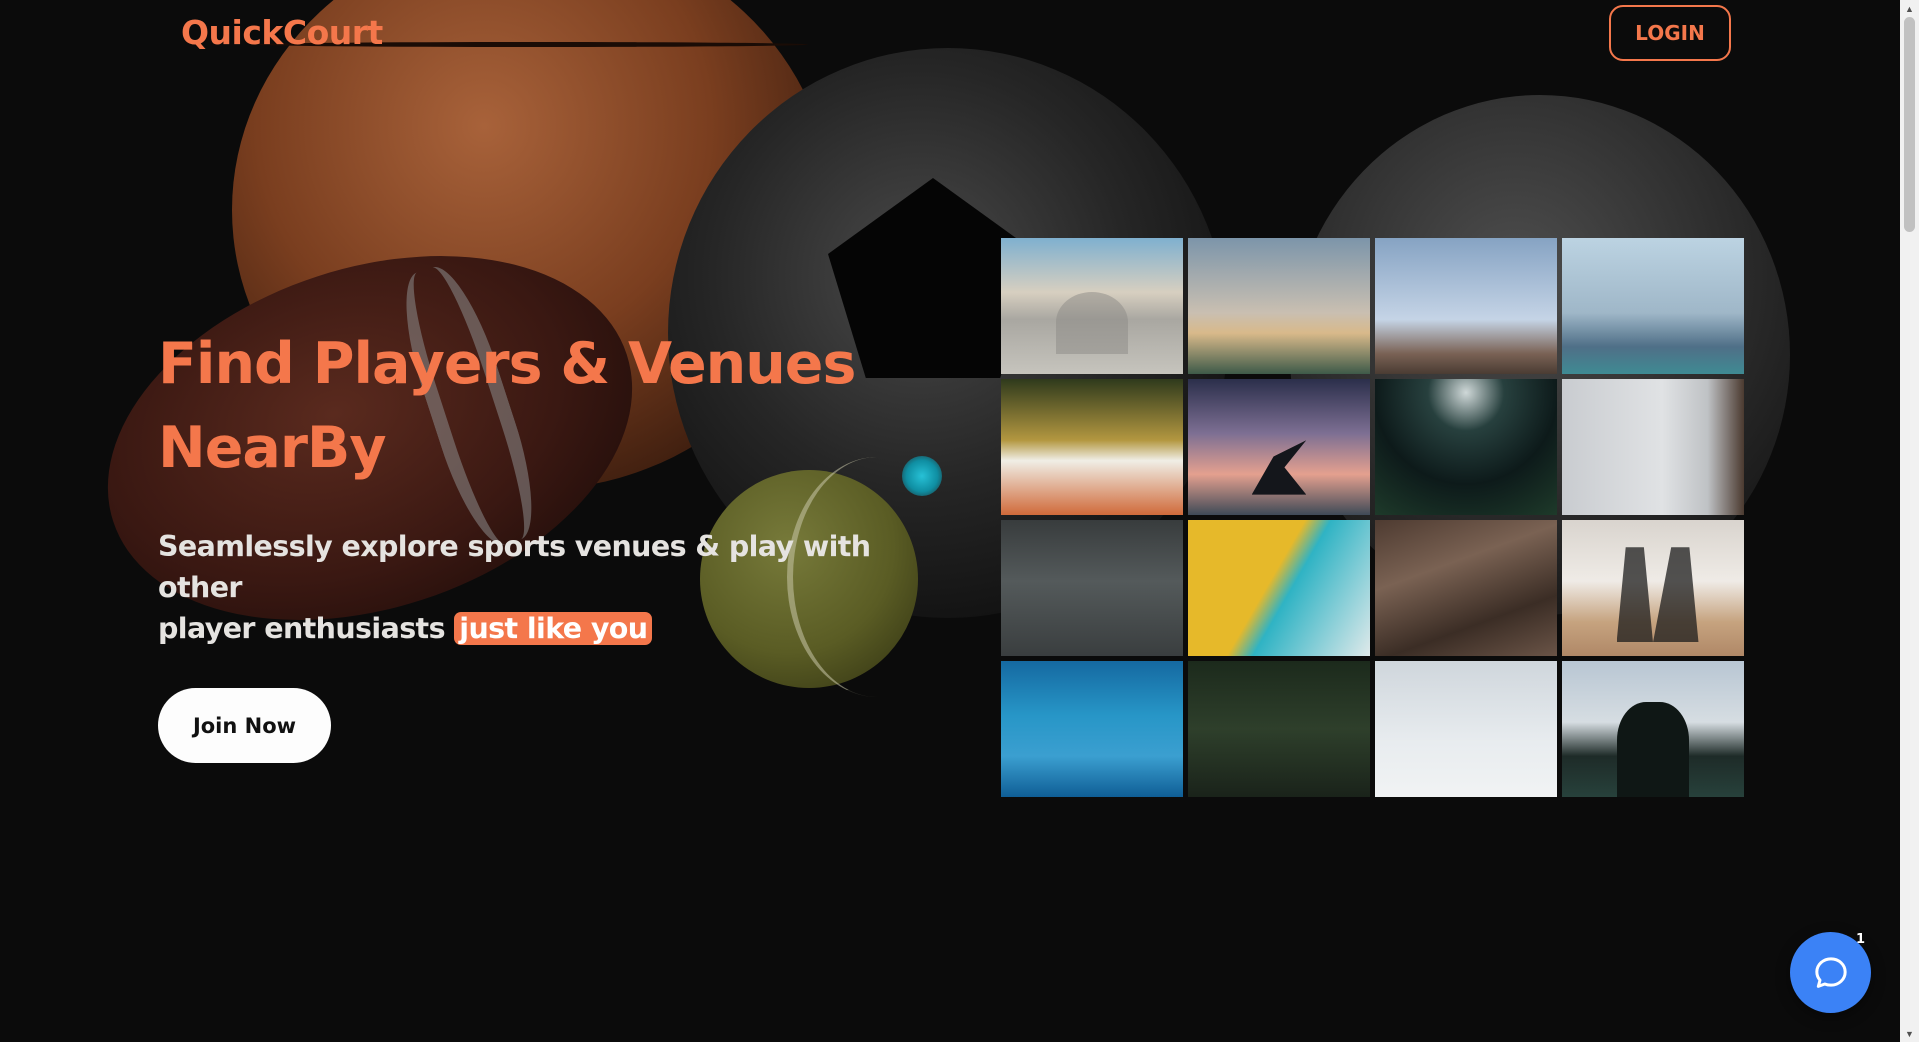 Image resolution: width=1919 pixels, height=1042 pixels. Describe the element at coordinates (1466, 729) in the screenshot. I see `snowboarding-photo` at that location.